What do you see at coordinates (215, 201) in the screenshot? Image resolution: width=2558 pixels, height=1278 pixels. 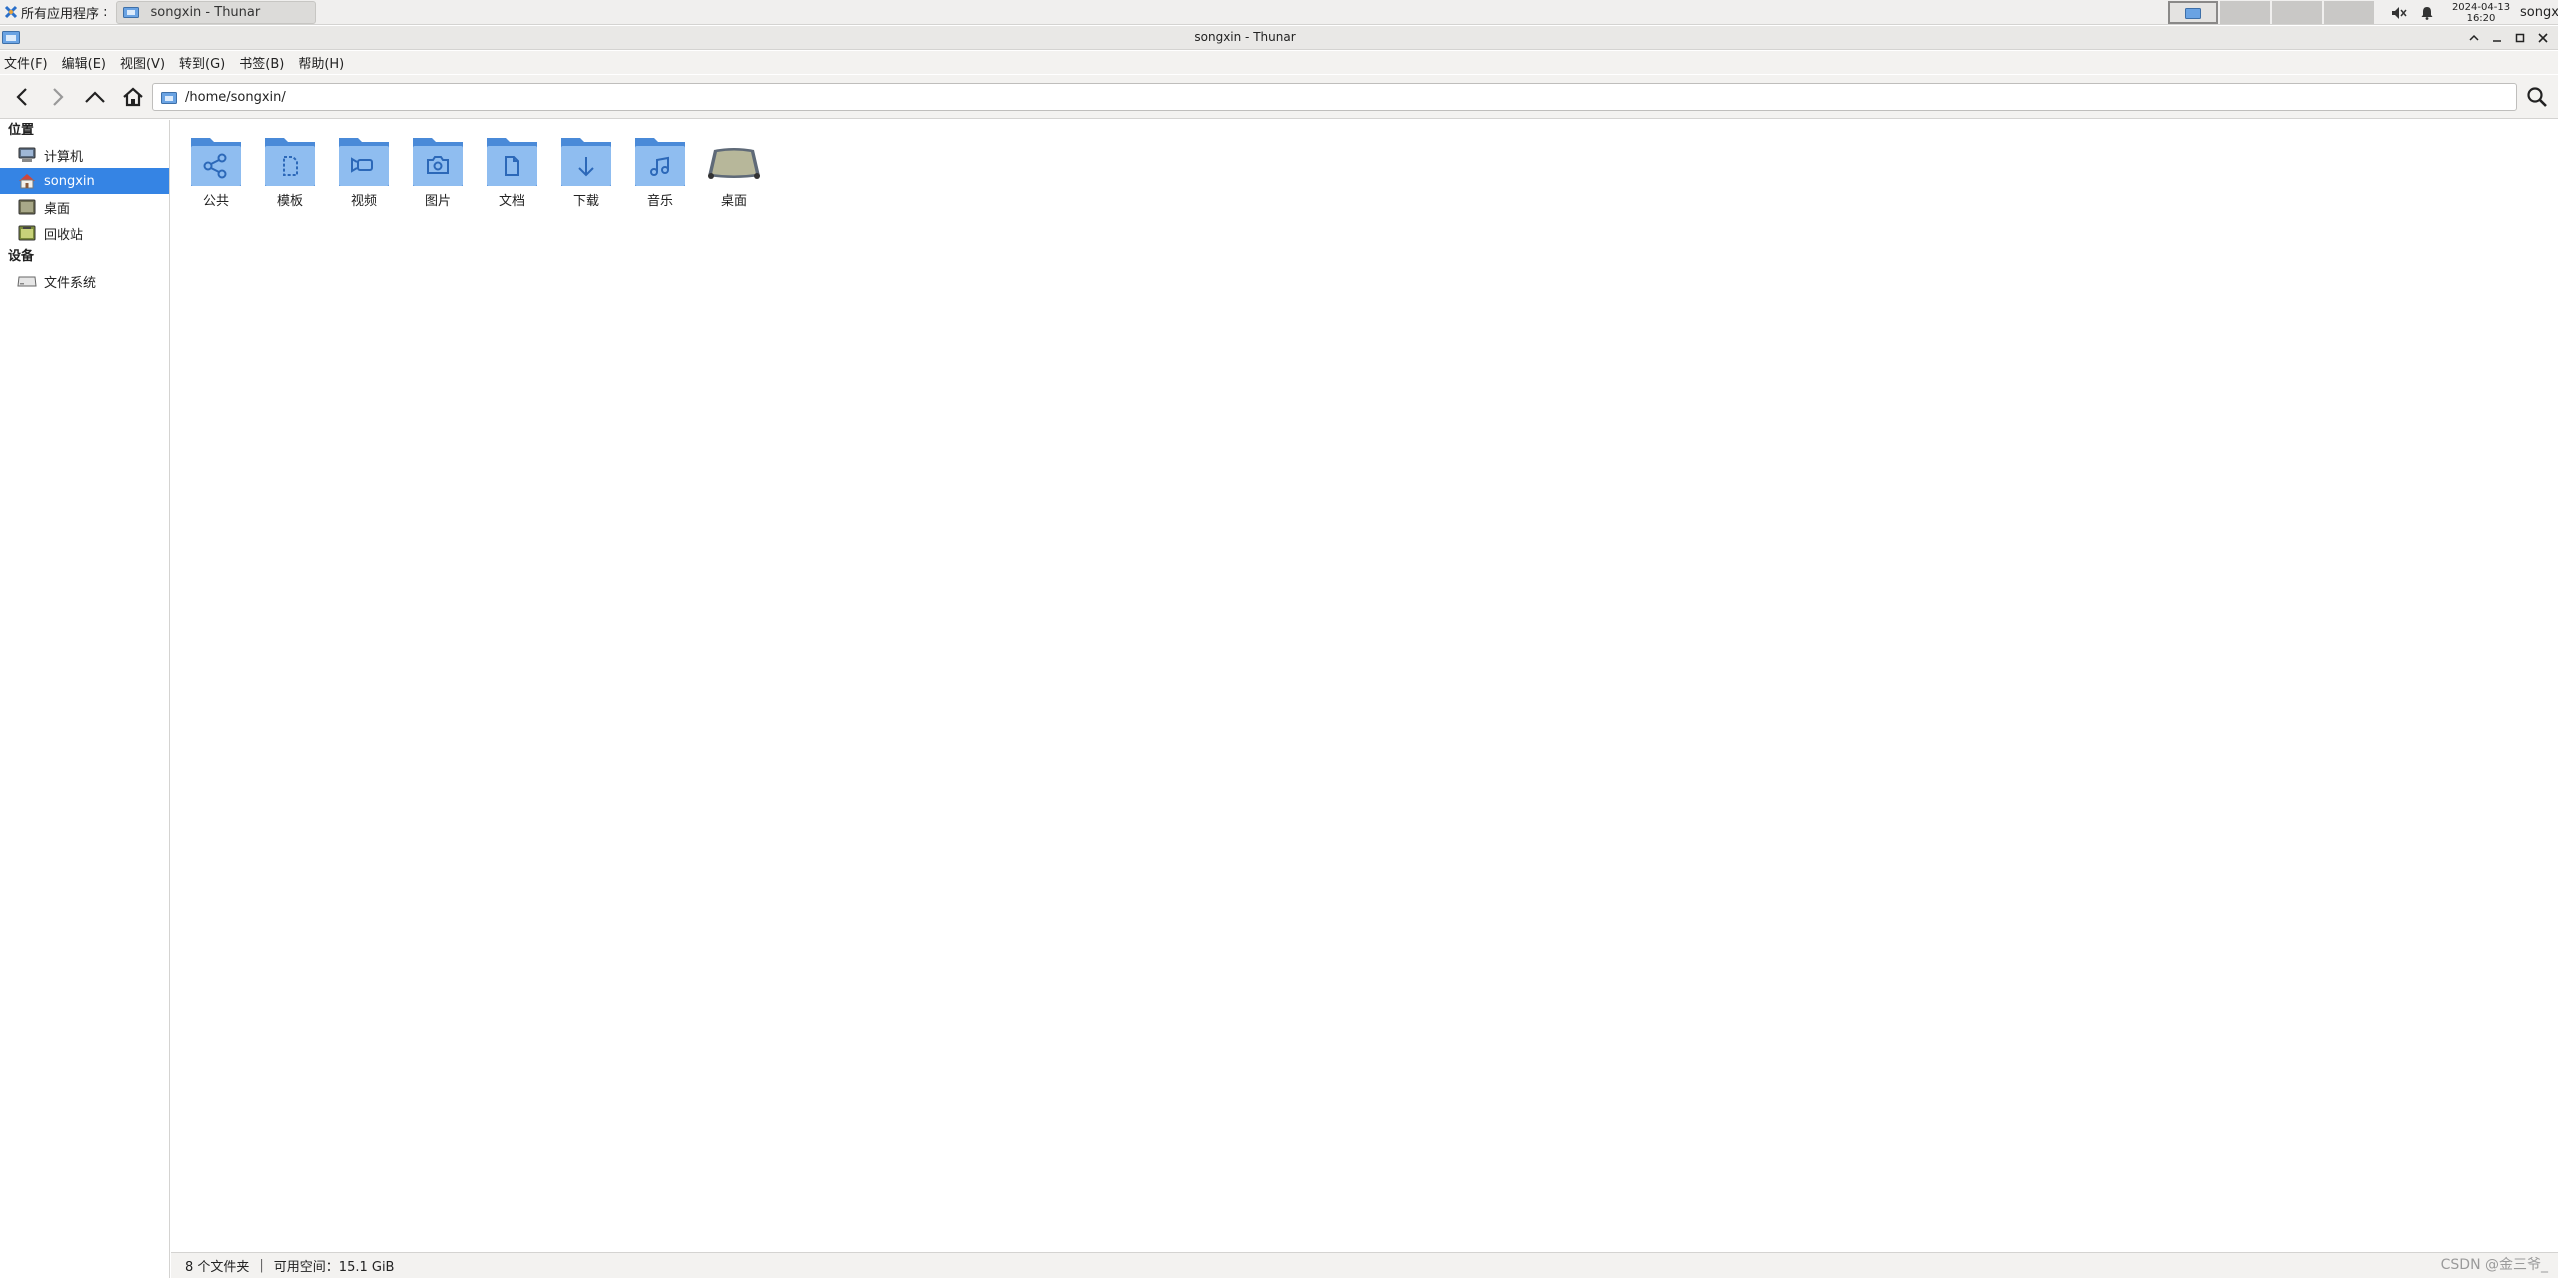 I see `file-name: 公共` at bounding box center [215, 201].